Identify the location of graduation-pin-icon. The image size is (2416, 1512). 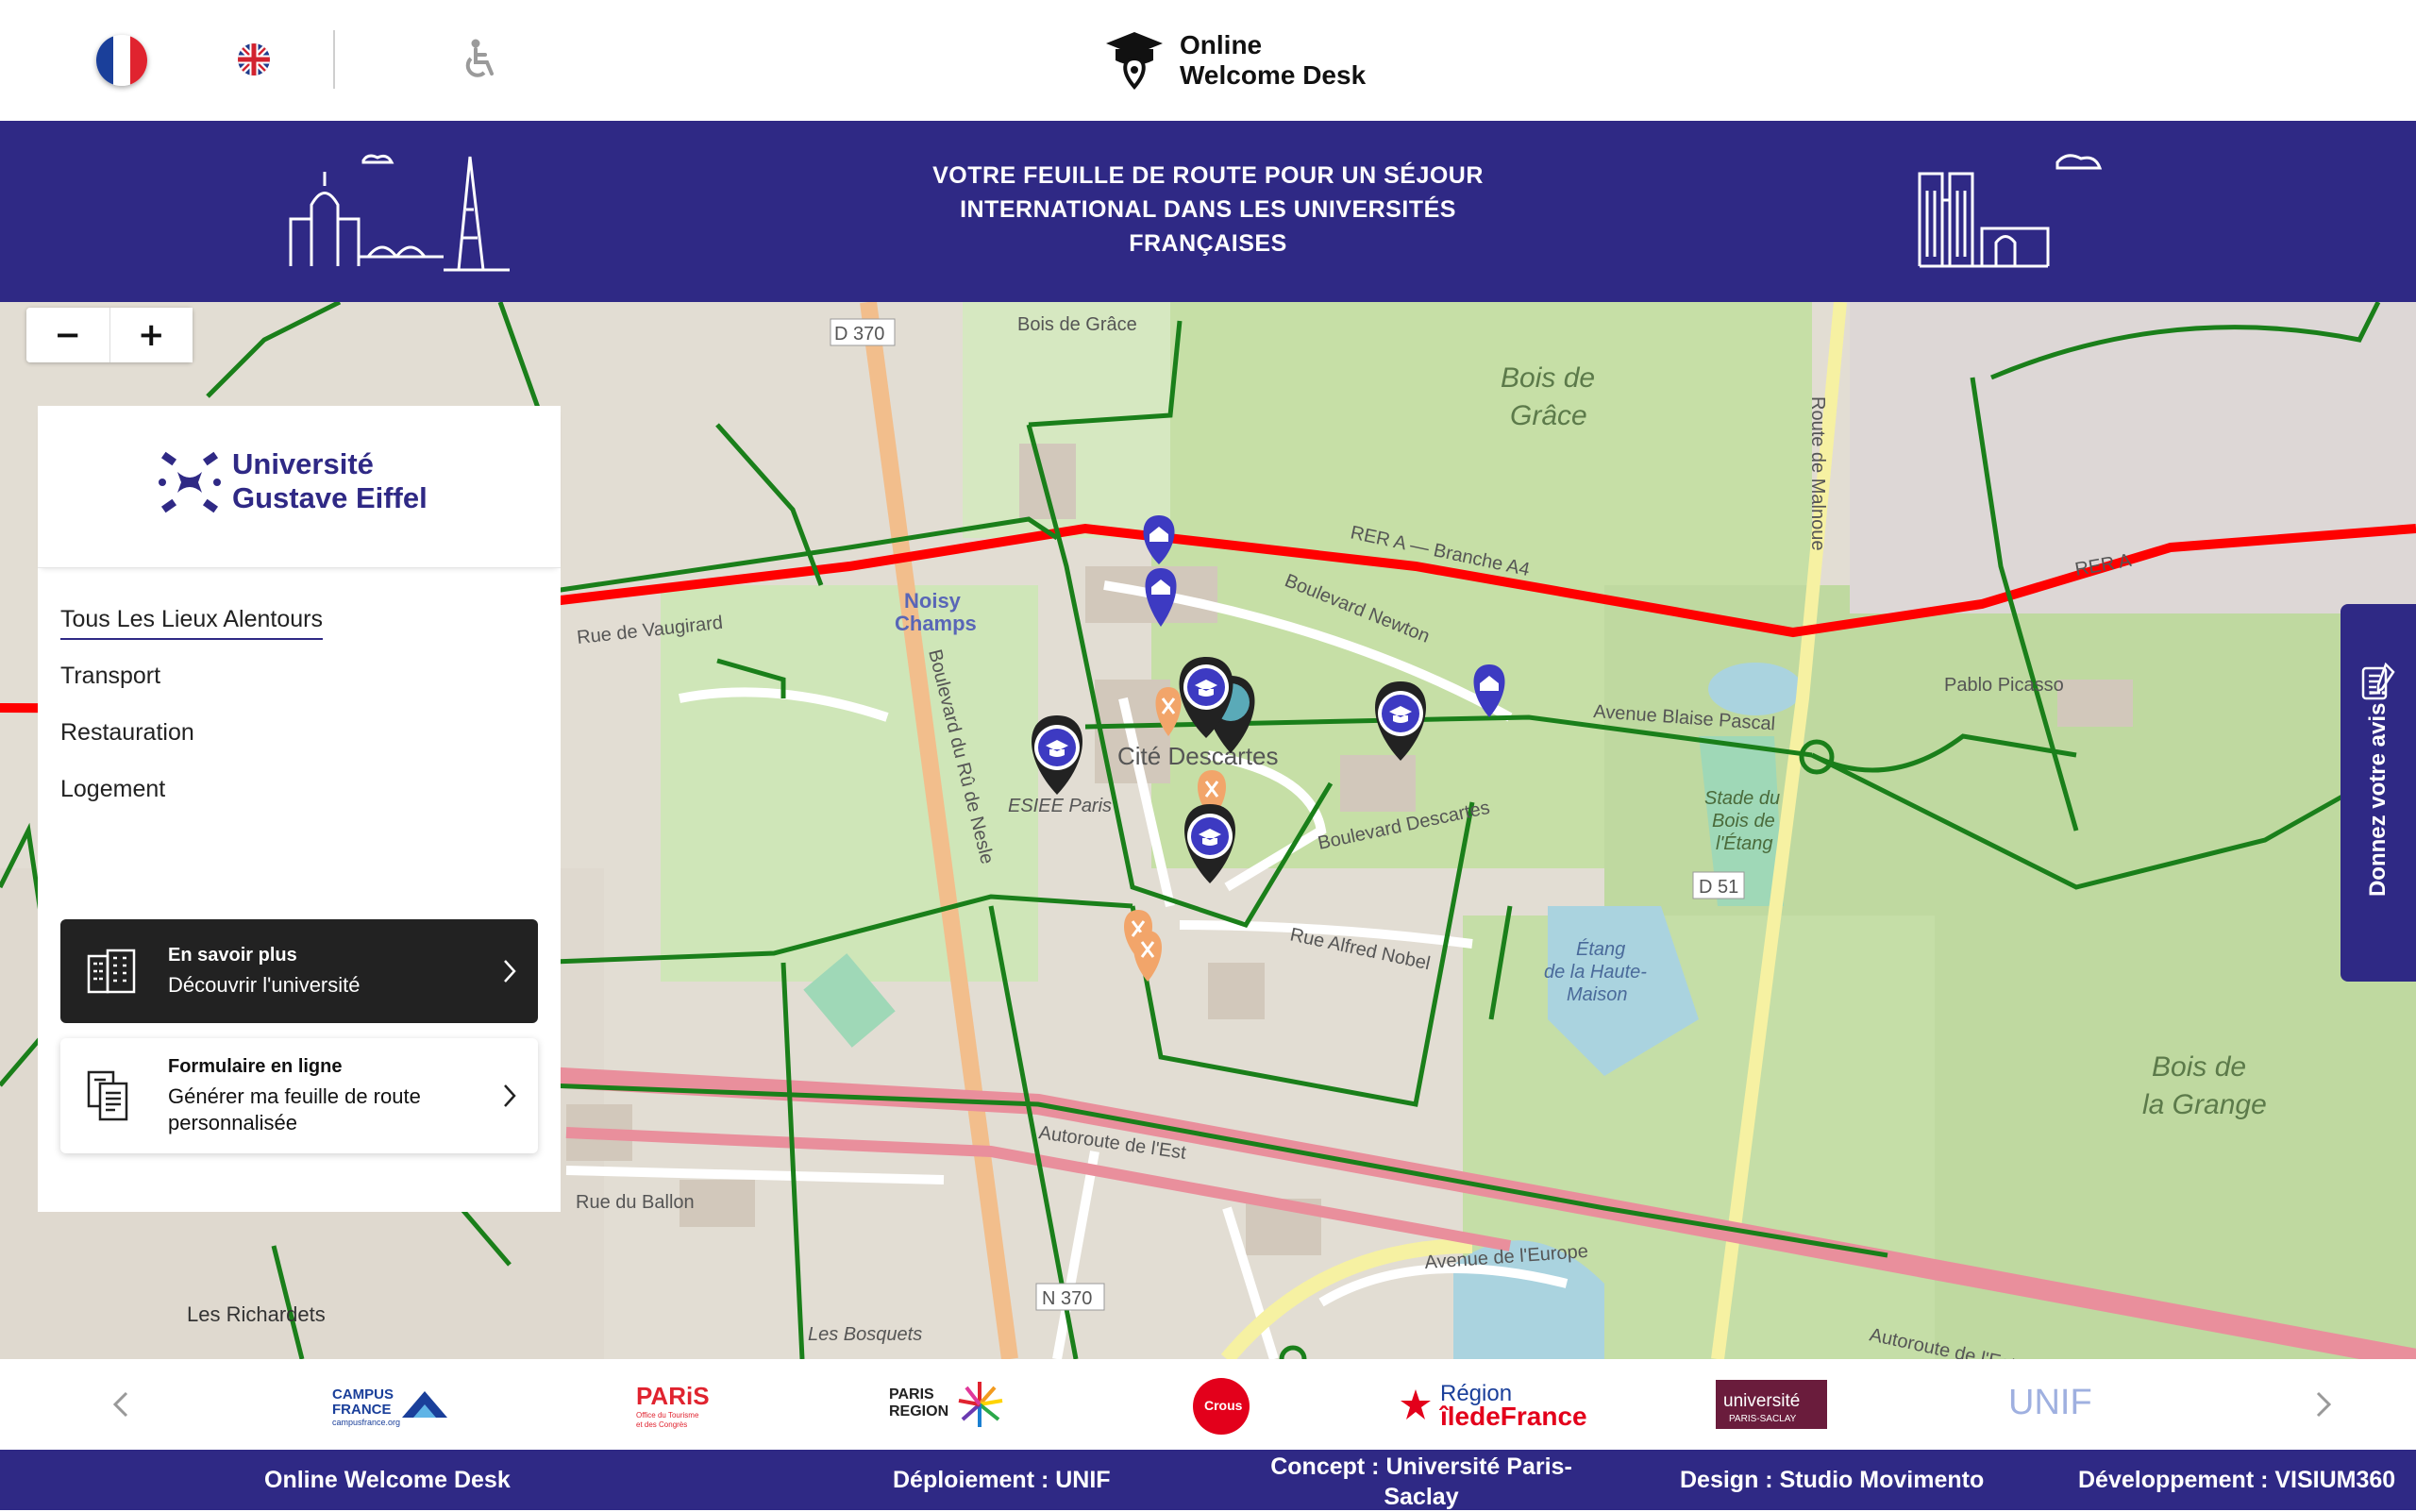
(1135, 62).